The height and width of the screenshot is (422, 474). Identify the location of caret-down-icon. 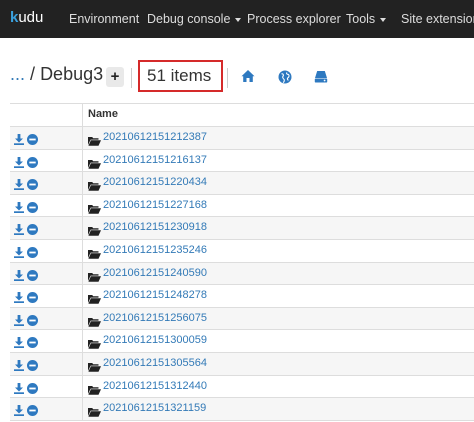
(238, 19).